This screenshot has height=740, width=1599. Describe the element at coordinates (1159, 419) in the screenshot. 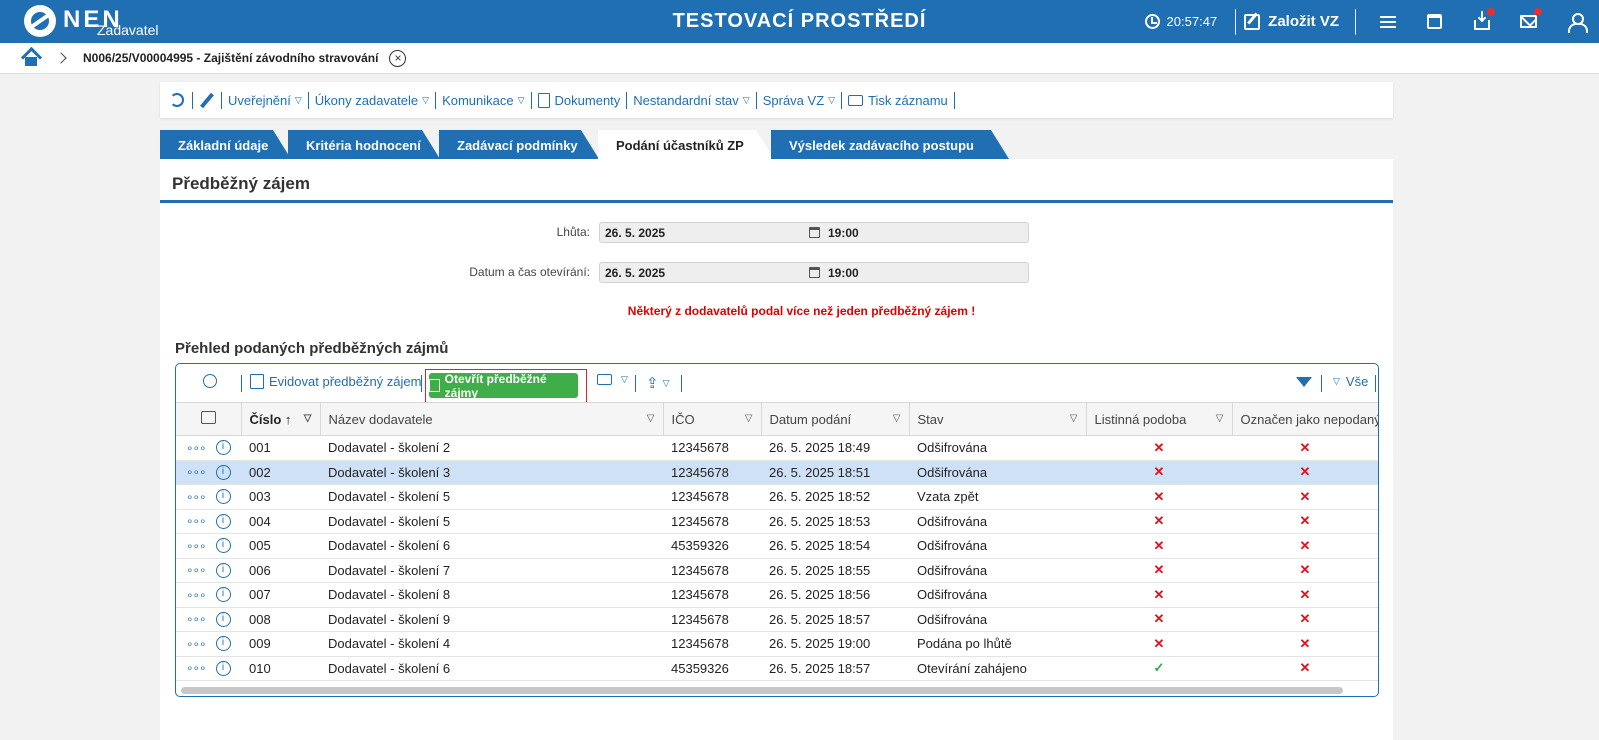

I see `column-listinna: Listinná podoba ▽` at that location.